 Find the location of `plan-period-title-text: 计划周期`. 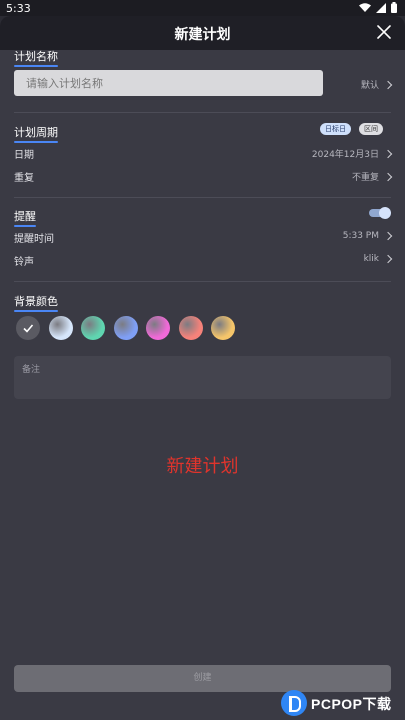

plan-period-title-text: 计划周期 is located at coordinates (36, 132).